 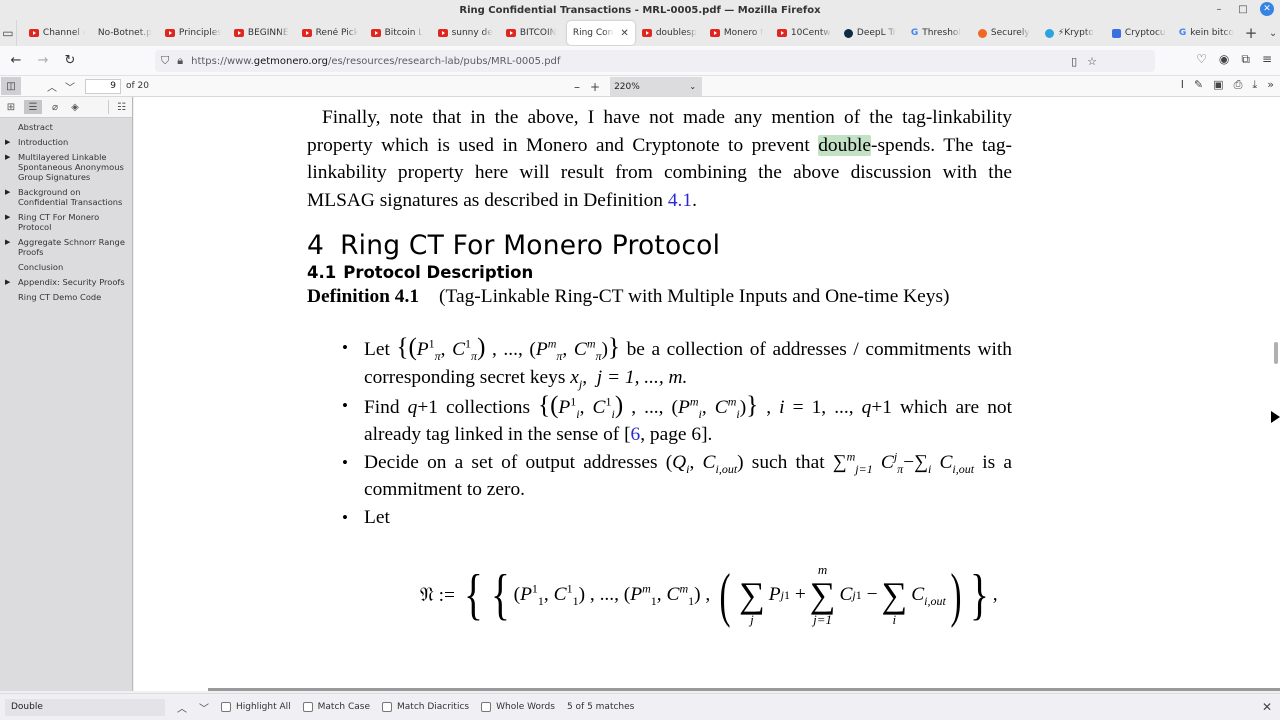 I want to click on search-match-highlight: double, so click(x=845, y=145).